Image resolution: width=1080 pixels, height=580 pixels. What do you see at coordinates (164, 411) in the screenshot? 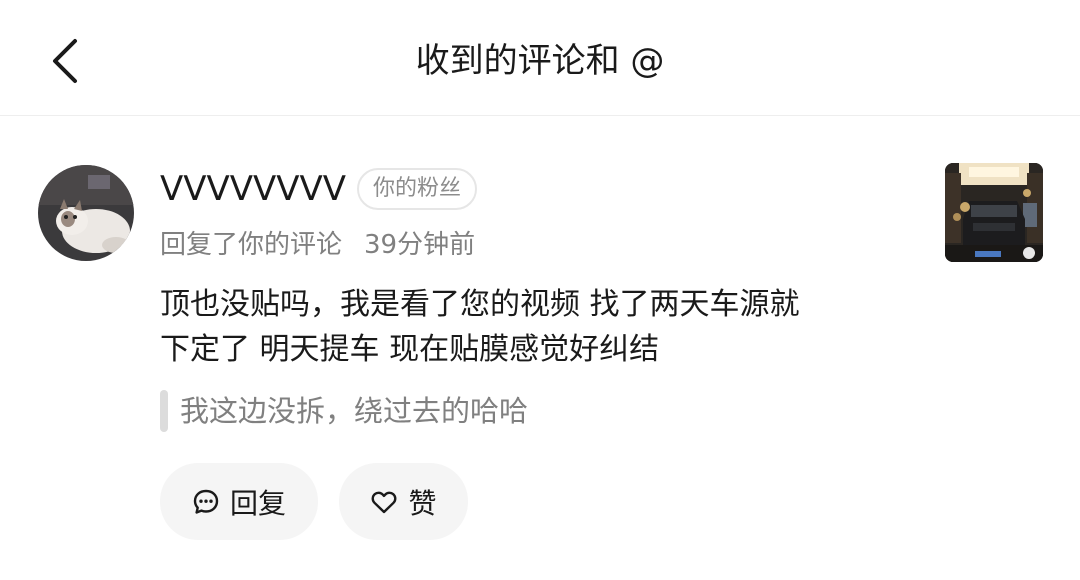
I see `quote-bar` at bounding box center [164, 411].